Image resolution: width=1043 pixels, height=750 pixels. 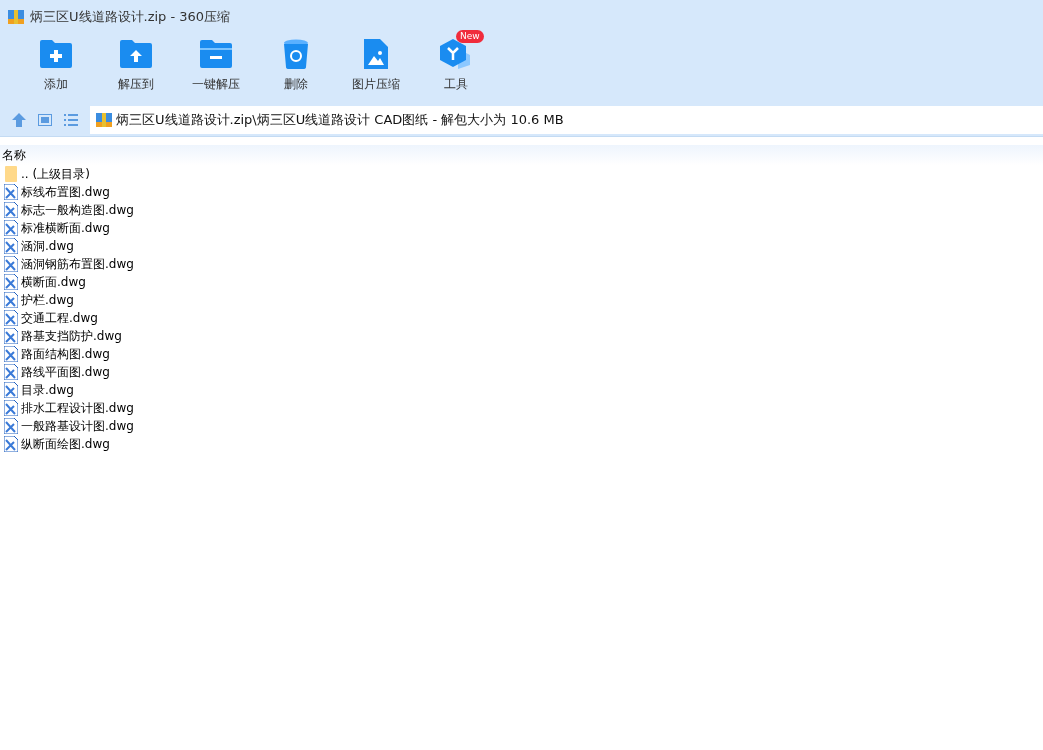 I want to click on file-name: 排水工程设计图.dwg, so click(x=77, y=408).